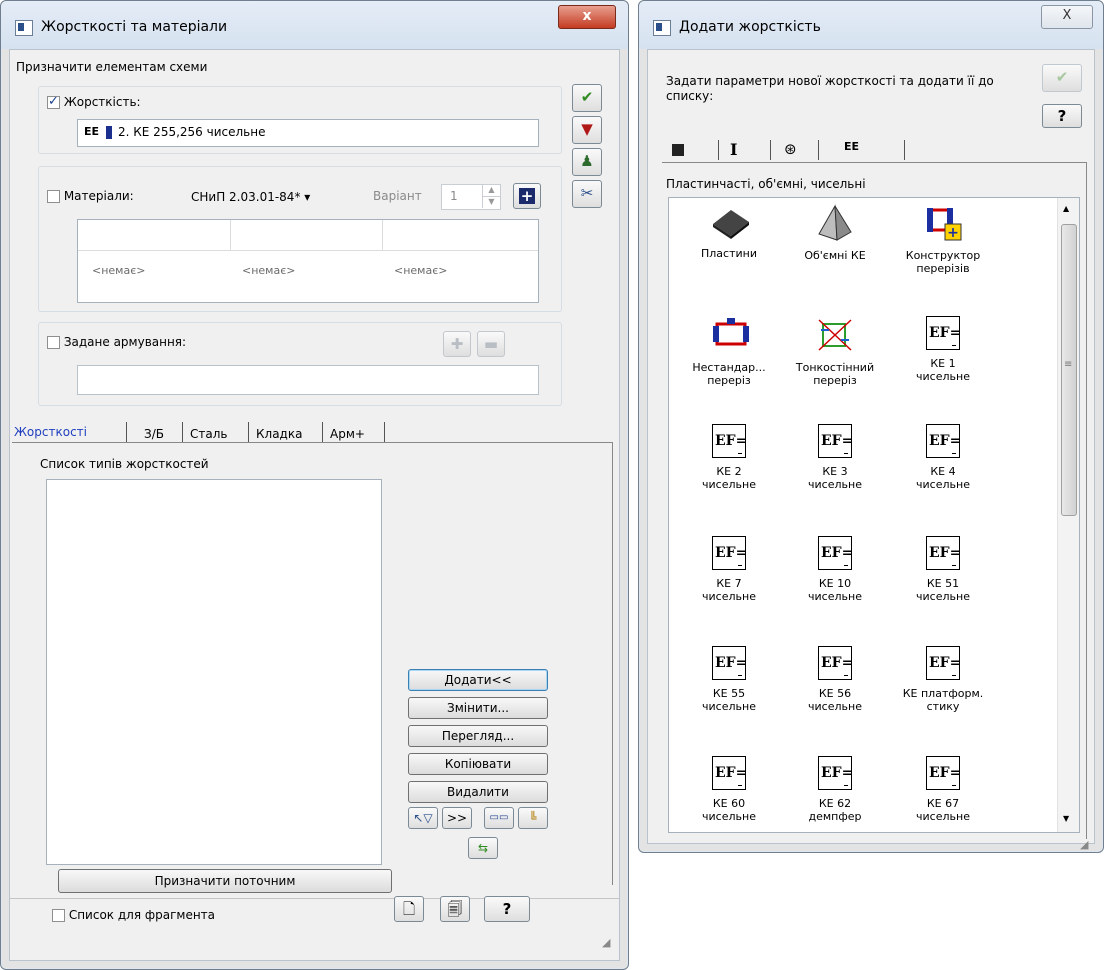 The image size is (1106, 970). I want to click on catalog-item: EF= КЕ 62 демпфер, so click(835, 789).